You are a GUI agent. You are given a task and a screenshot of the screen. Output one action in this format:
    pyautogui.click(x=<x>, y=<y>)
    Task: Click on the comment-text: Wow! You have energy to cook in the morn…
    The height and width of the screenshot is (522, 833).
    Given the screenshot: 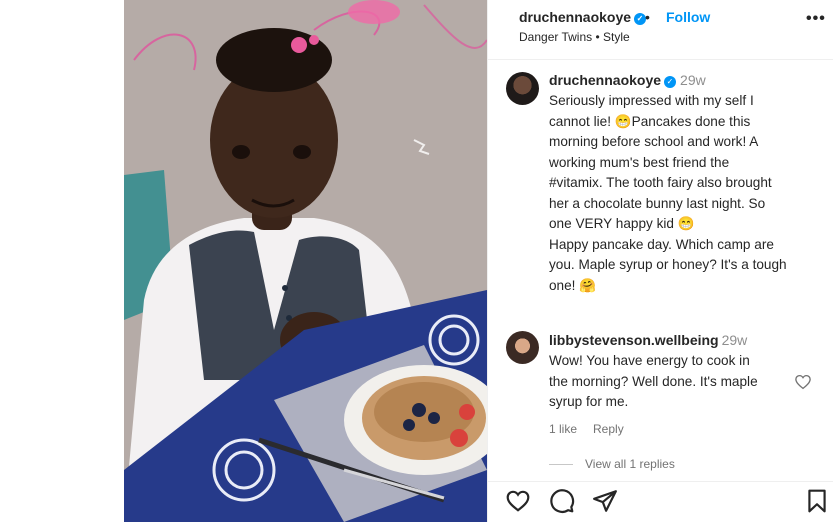 What is the action you would take?
    pyautogui.click(x=668, y=382)
    